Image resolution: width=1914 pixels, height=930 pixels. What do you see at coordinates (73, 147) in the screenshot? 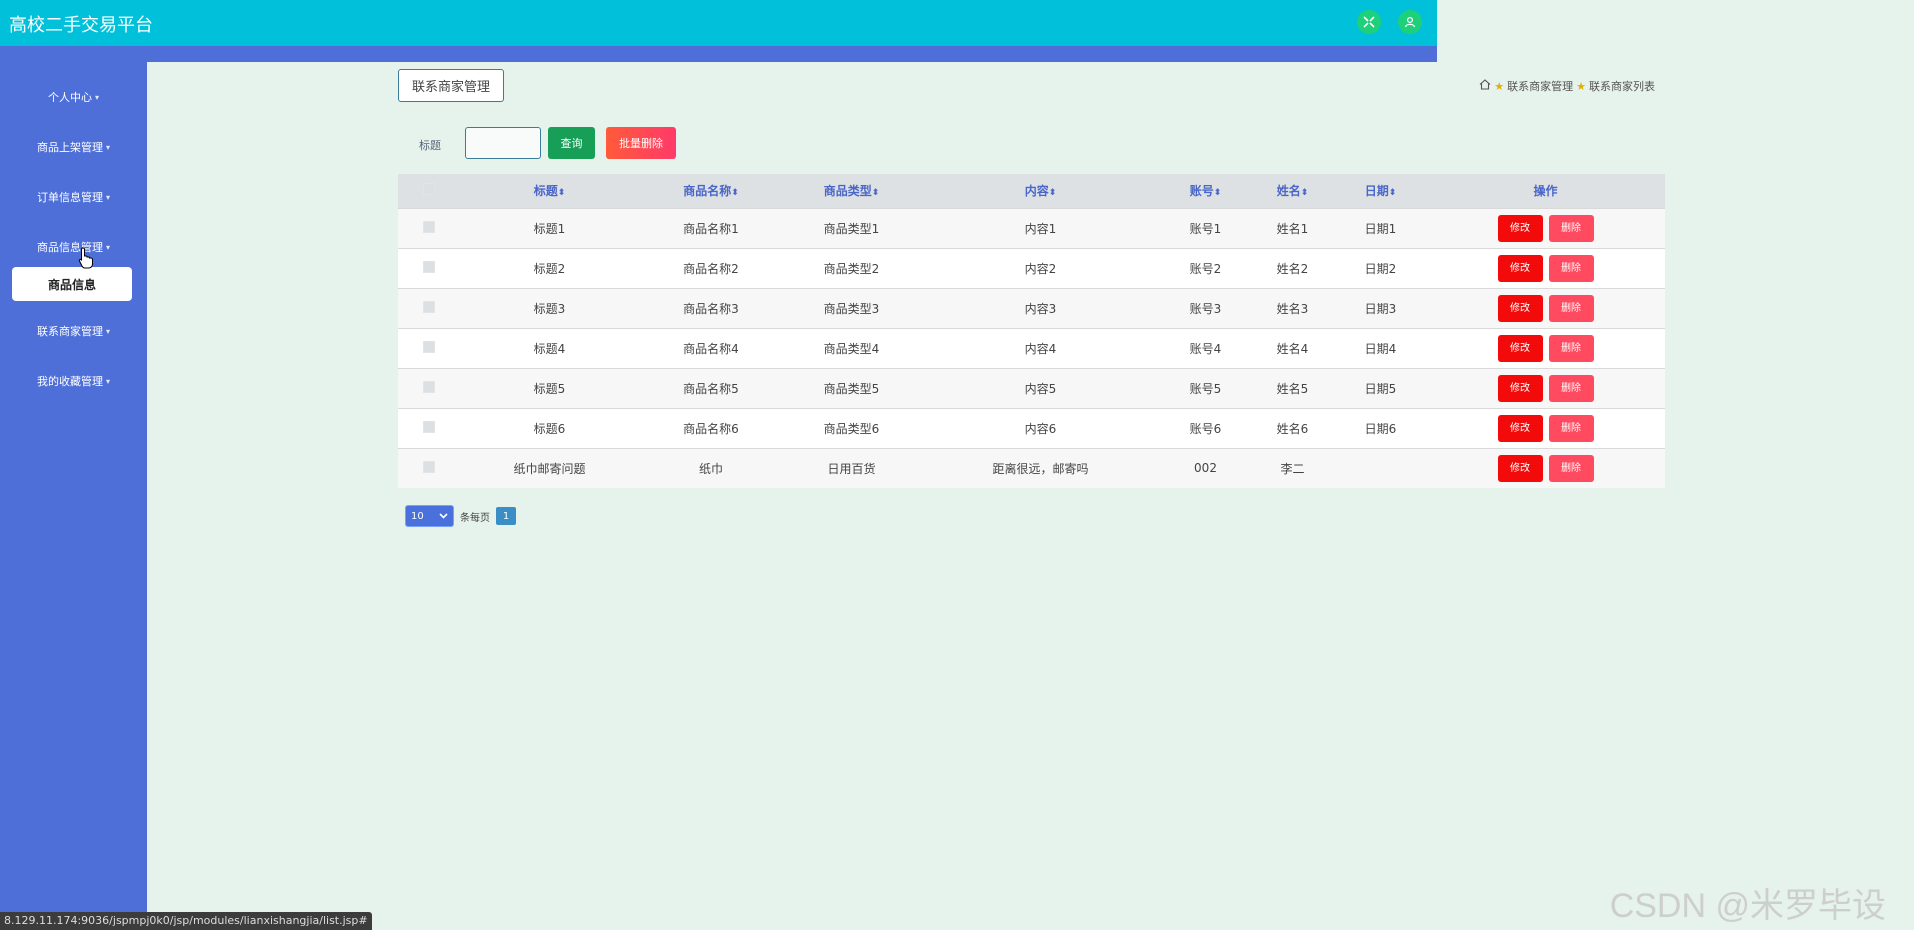
I see `sidebar-item-listing: 商品上架管理 ▾` at bounding box center [73, 147].